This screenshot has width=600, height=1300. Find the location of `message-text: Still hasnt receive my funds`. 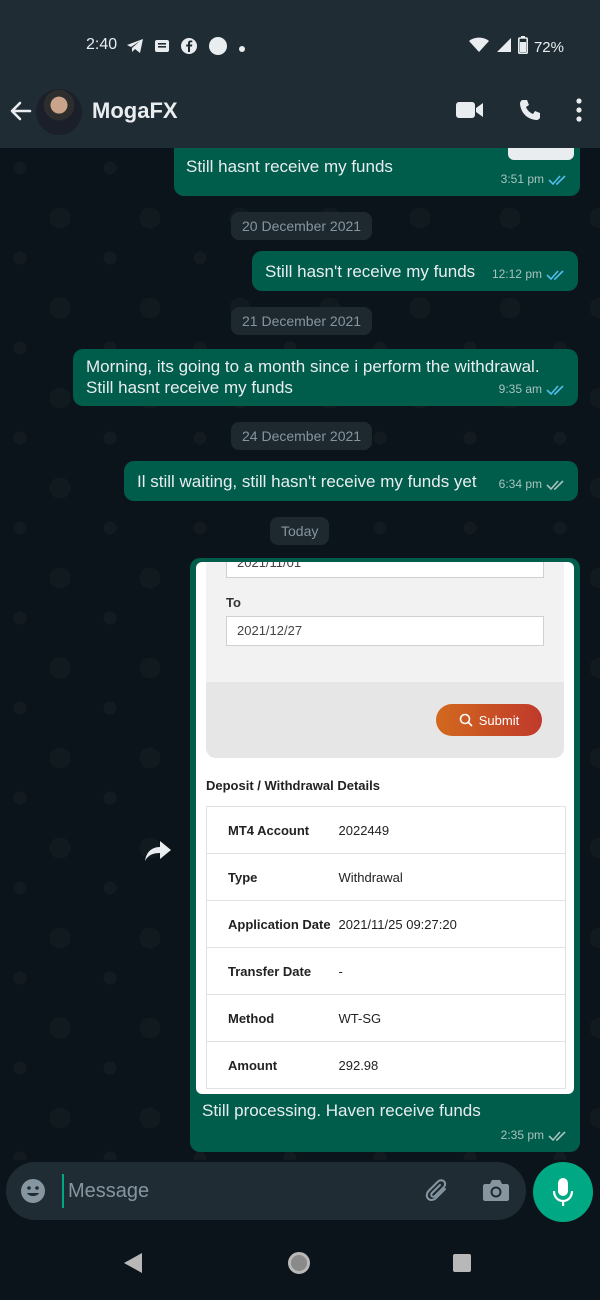

message-text: Still hasnt receive my funds is located at coordinates (289, 166).